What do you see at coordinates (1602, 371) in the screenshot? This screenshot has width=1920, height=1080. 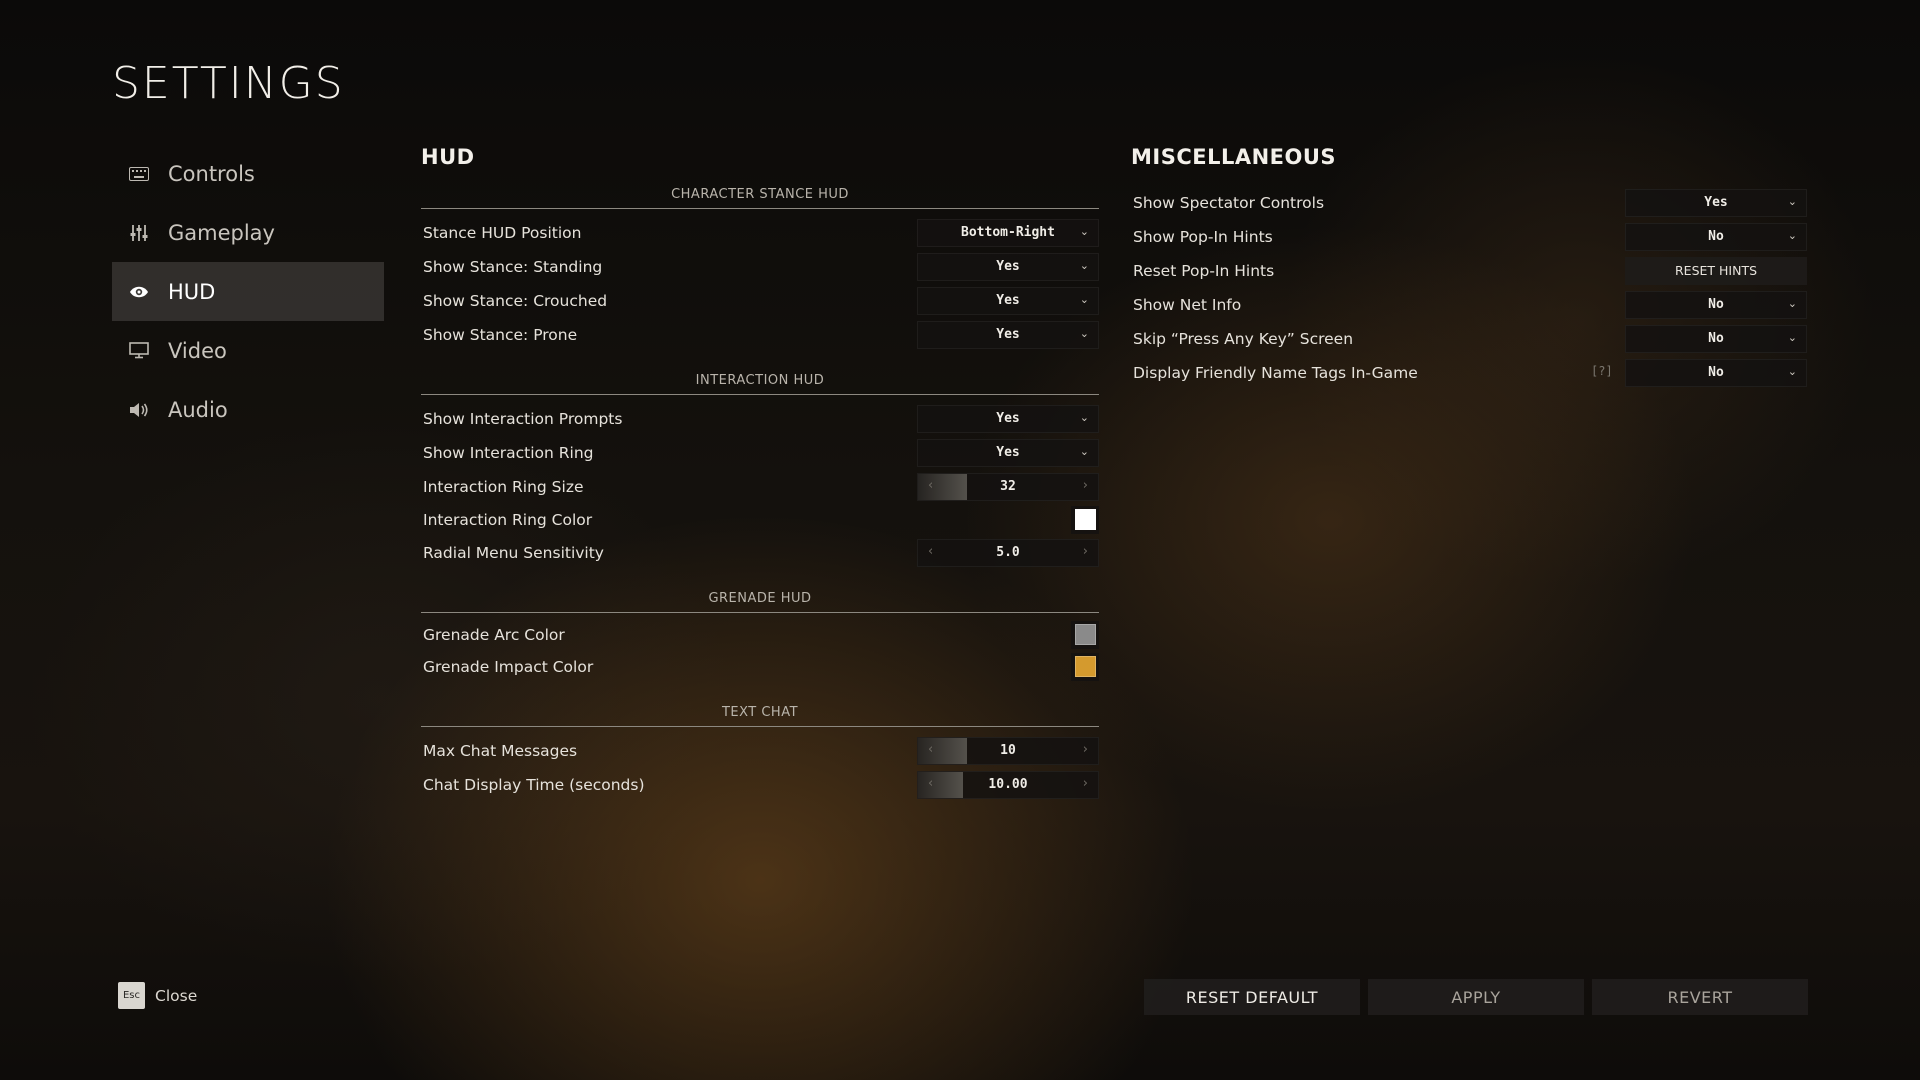 I see `help-tooltip-icon: [?]` at bounding box center [1602, 371].